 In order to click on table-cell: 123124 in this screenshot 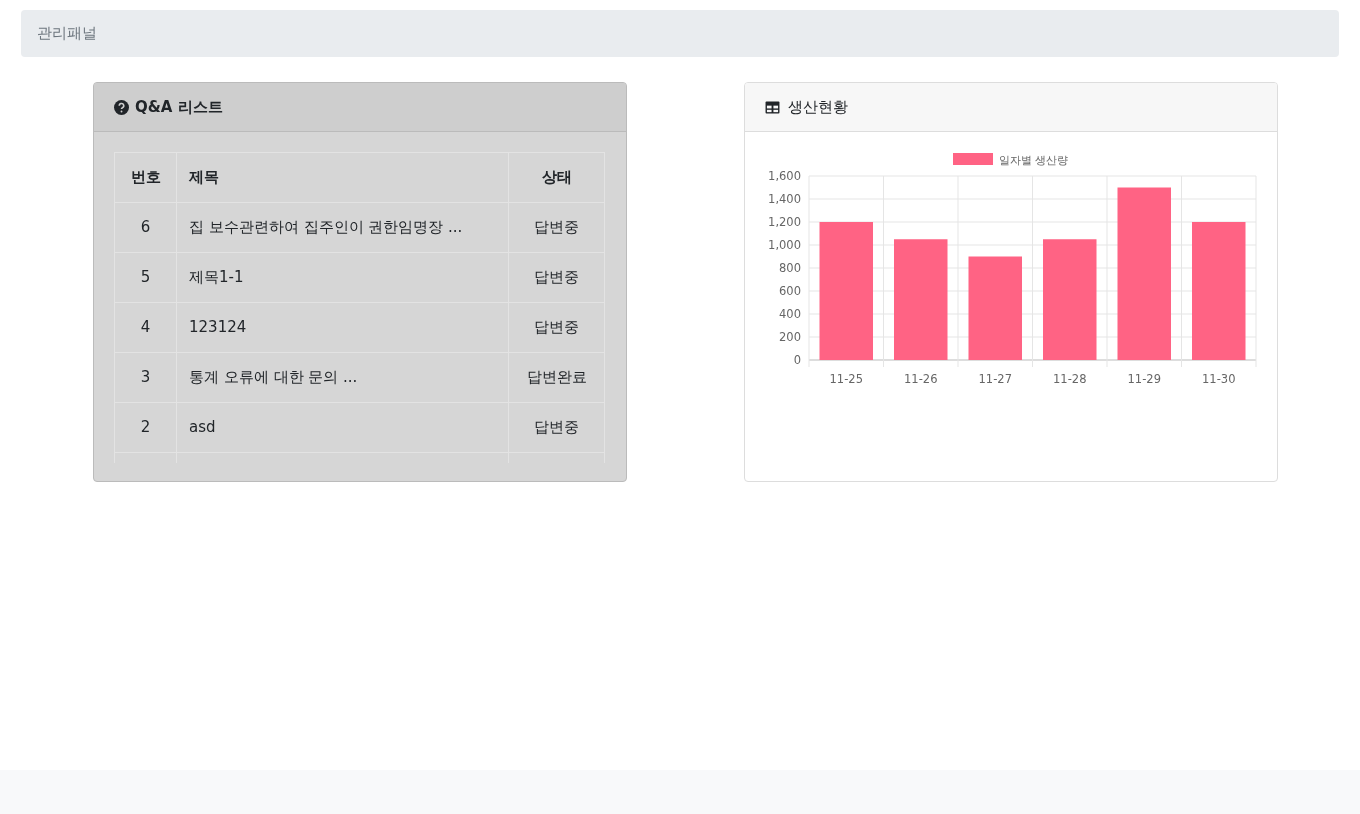, I will do `click(342, 327)`.